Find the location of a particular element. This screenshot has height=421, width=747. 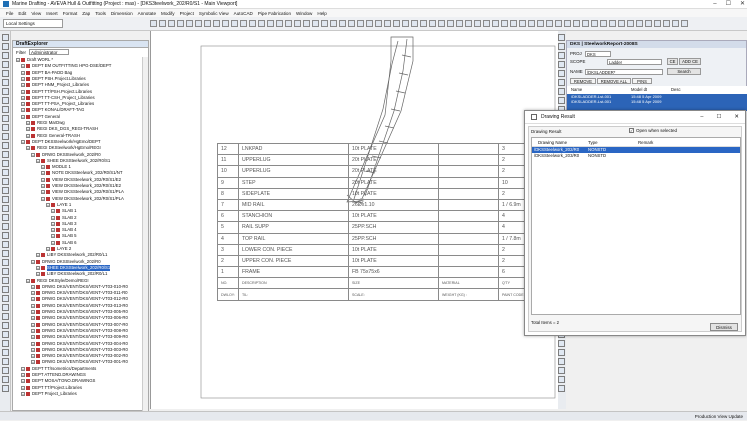

minimize-button: – is located at coordinates (714, 4).